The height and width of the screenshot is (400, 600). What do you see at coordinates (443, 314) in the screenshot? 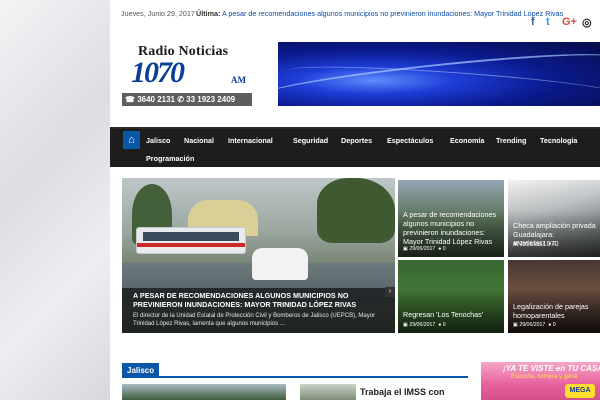
I see `card-title: Regresan 'Los Tenochas'` at bounding box center [443, 314].